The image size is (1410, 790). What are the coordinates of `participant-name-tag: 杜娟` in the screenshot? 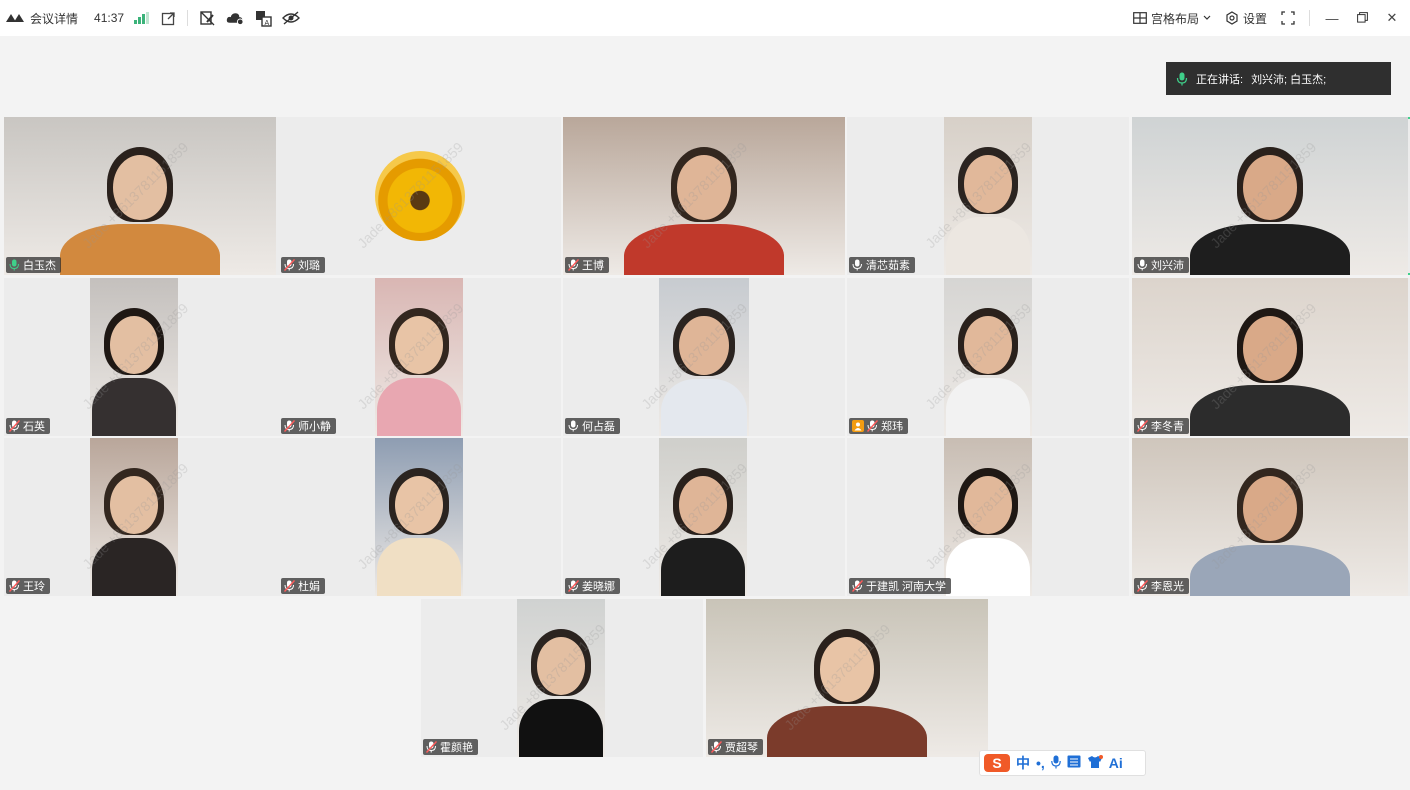 It's located at (303, 586).